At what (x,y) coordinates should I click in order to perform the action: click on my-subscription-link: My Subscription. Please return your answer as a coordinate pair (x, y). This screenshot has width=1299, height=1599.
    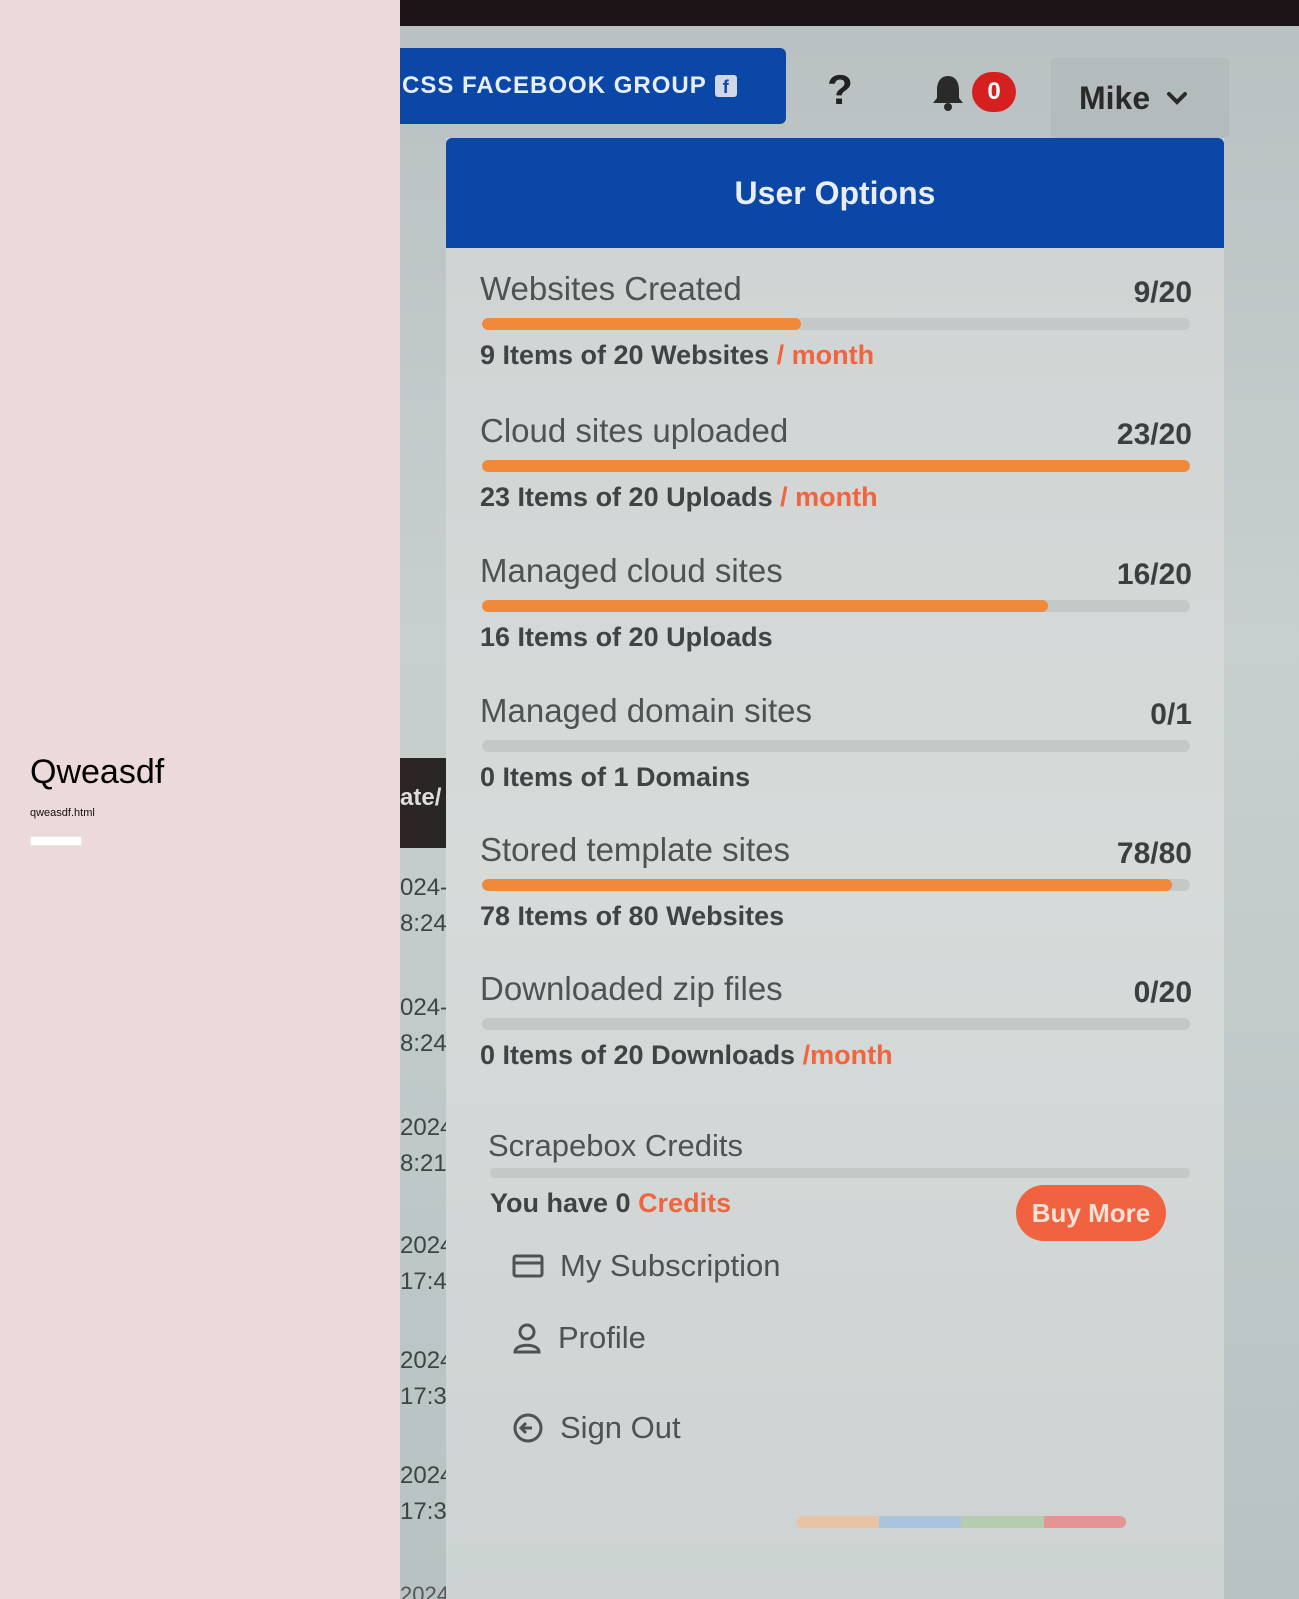
    Looking at the image, I should click on (646, 1266).